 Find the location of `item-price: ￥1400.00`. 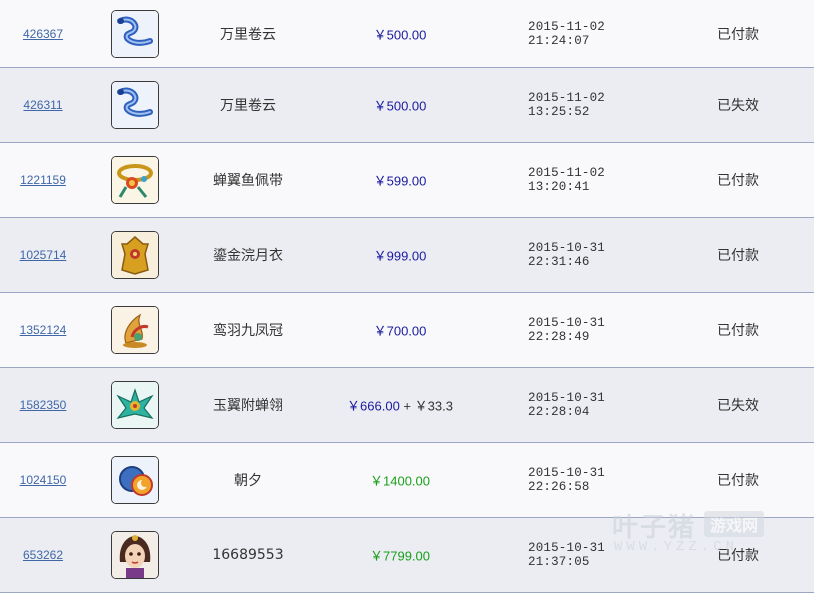

item-price: ￥1400.00 is located at coordinates (400, 480).